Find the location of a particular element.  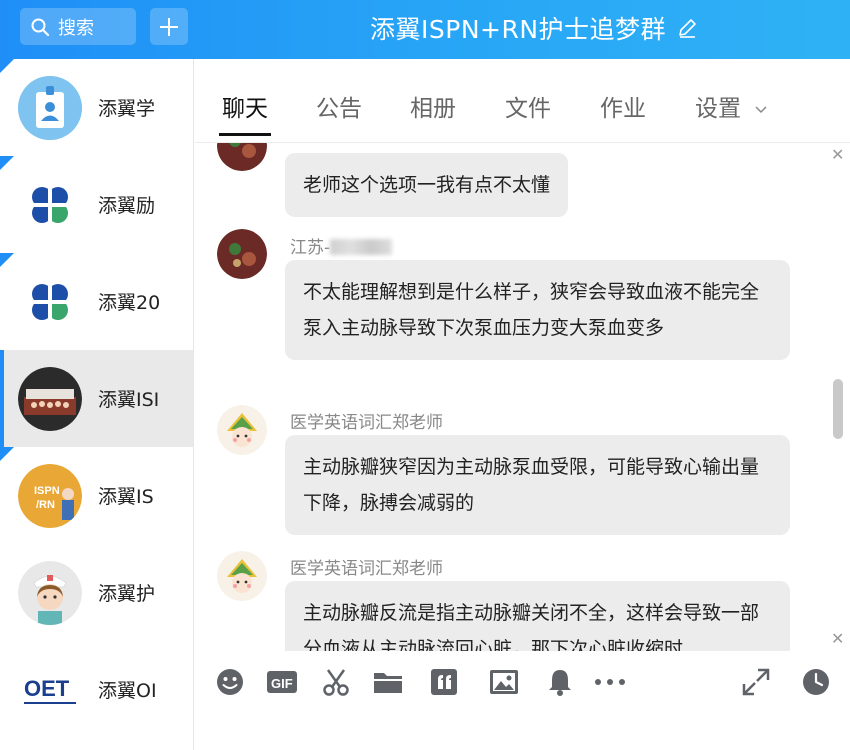

tab-bar: 聊天 公告 相册 文件 作业 设置 is located at coordinates (522, 101).